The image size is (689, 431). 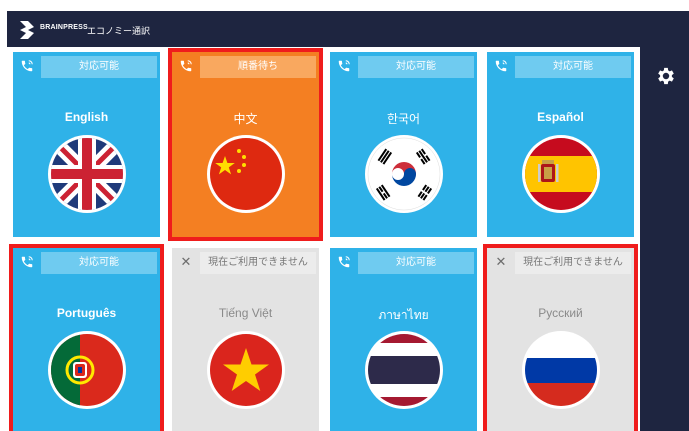 I want to click on thailand-flag-icon, so click(x=404, y=370).